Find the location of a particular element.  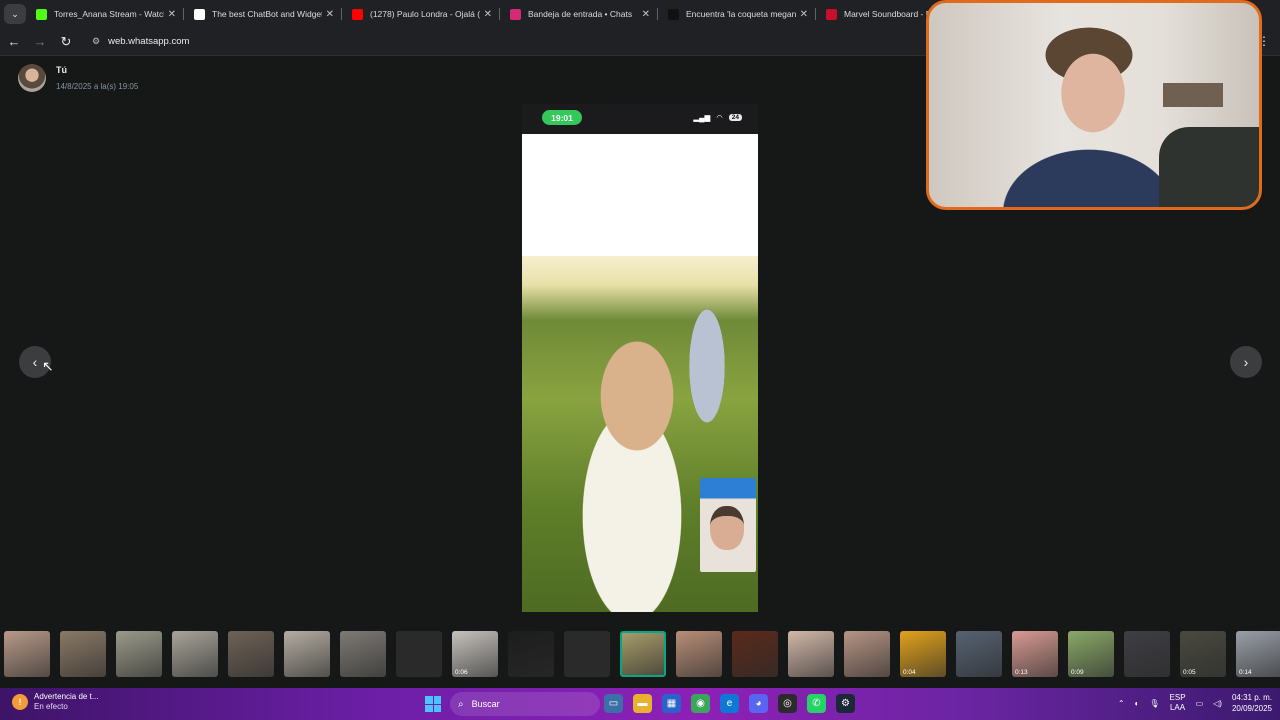

tab-title: (1278) Paulo Londra - Ojalá (Of is located at coordinates (425, 14).